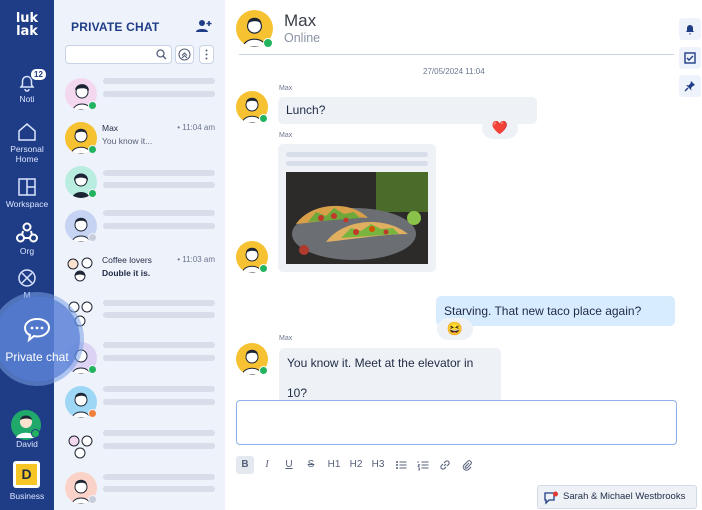 The image size is (702, 510). I want to click on attach-button, so click(467, 465).